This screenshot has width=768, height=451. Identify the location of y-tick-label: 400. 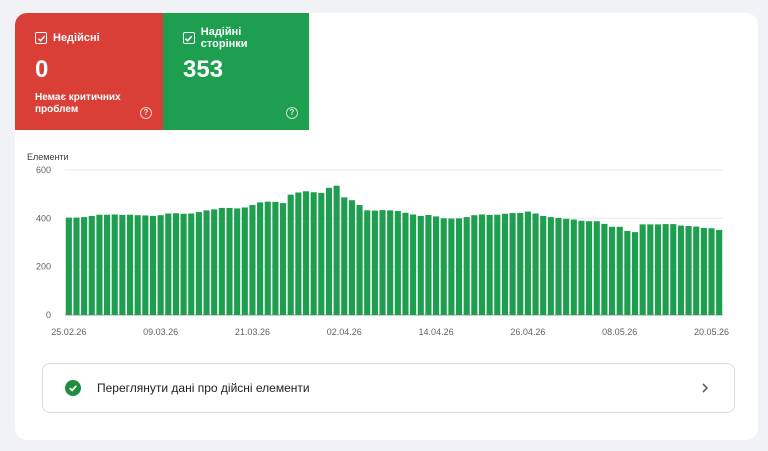
(43, 218).